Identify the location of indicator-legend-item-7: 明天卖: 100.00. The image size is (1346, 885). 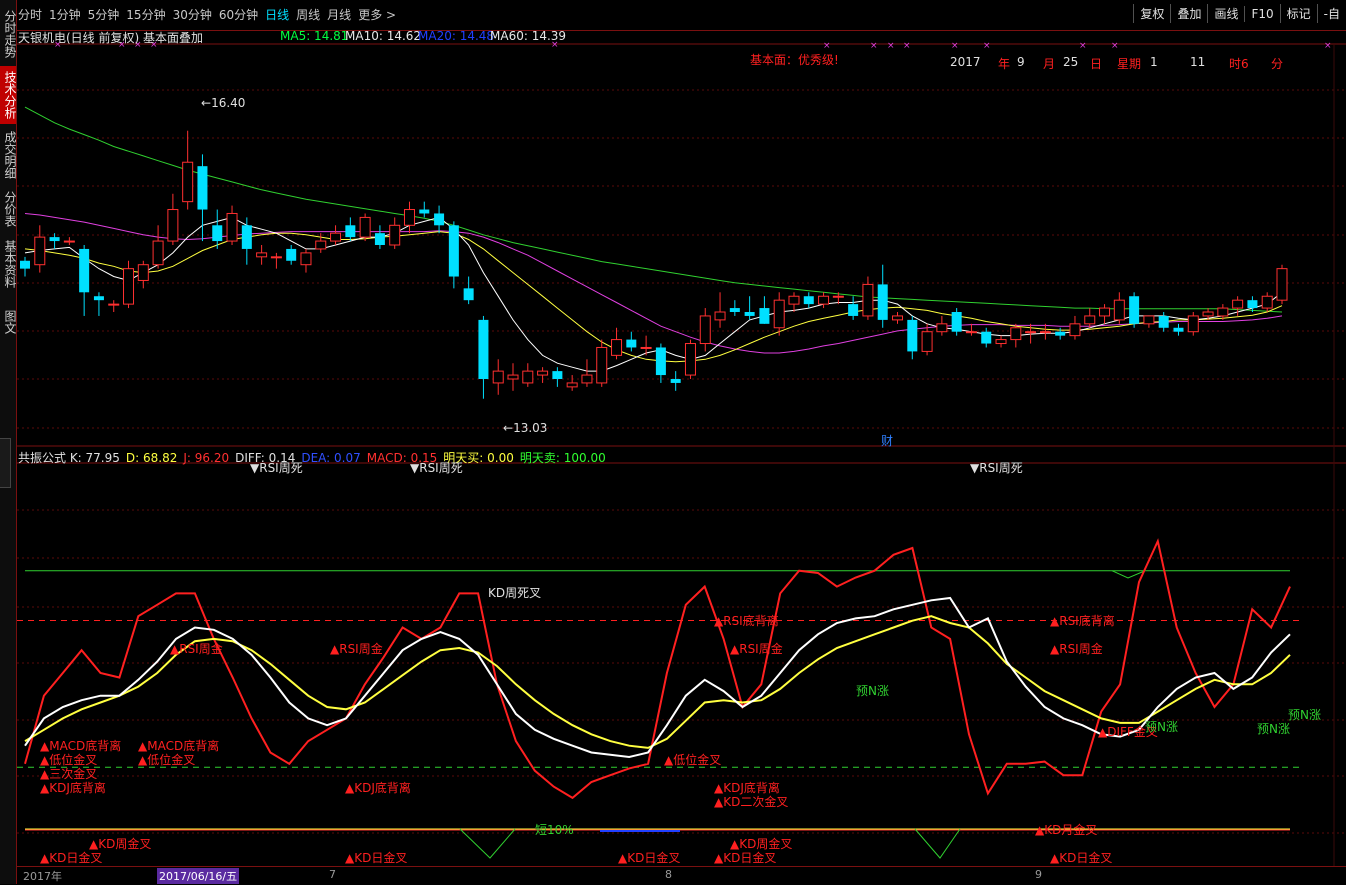
(562, 458).